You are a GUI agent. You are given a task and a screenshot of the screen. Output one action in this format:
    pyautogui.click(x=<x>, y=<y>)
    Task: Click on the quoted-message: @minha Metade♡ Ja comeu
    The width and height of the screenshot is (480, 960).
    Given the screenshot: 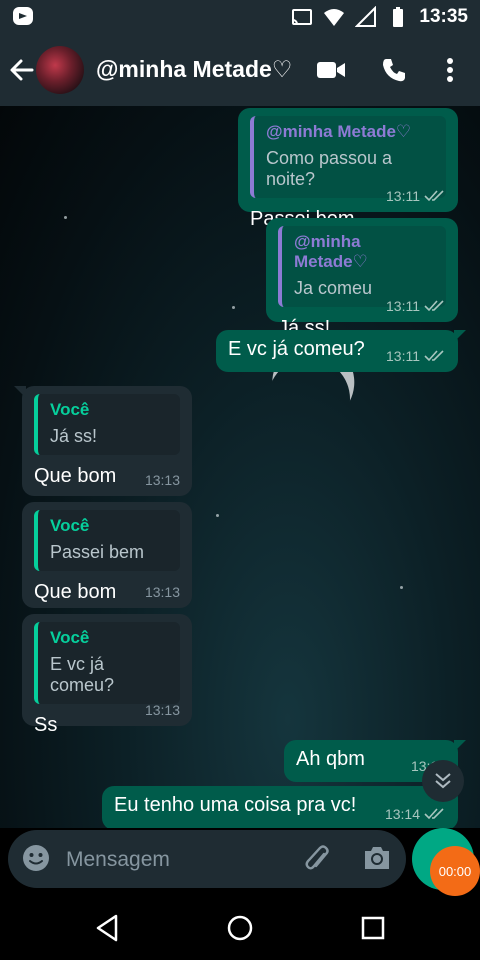 What is the action you would take?
    pyautogui.click(x=362, y=266)
    